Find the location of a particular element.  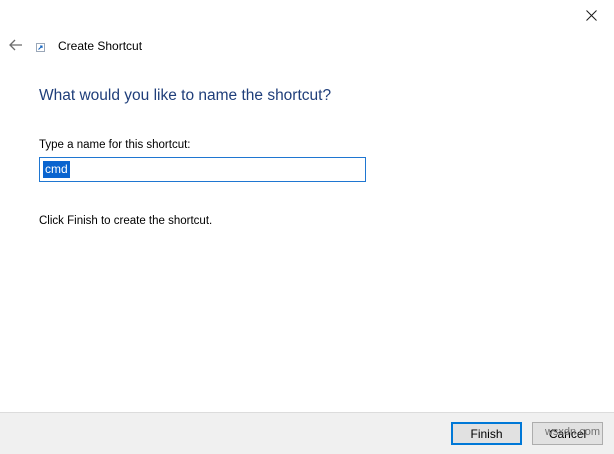

finish-instruction: Click Finish to create the shortcut. is located at coordinates (126, 221).